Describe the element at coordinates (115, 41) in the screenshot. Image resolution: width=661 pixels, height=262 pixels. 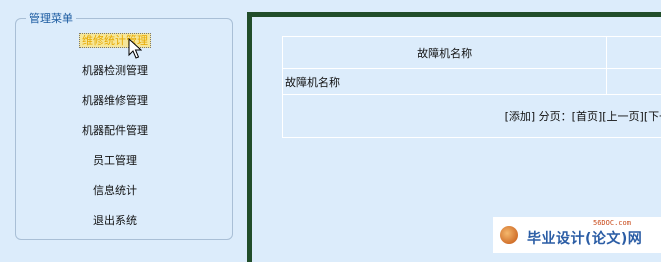
I see `menu-item-repair-stats: 维修统计管理` at that location.